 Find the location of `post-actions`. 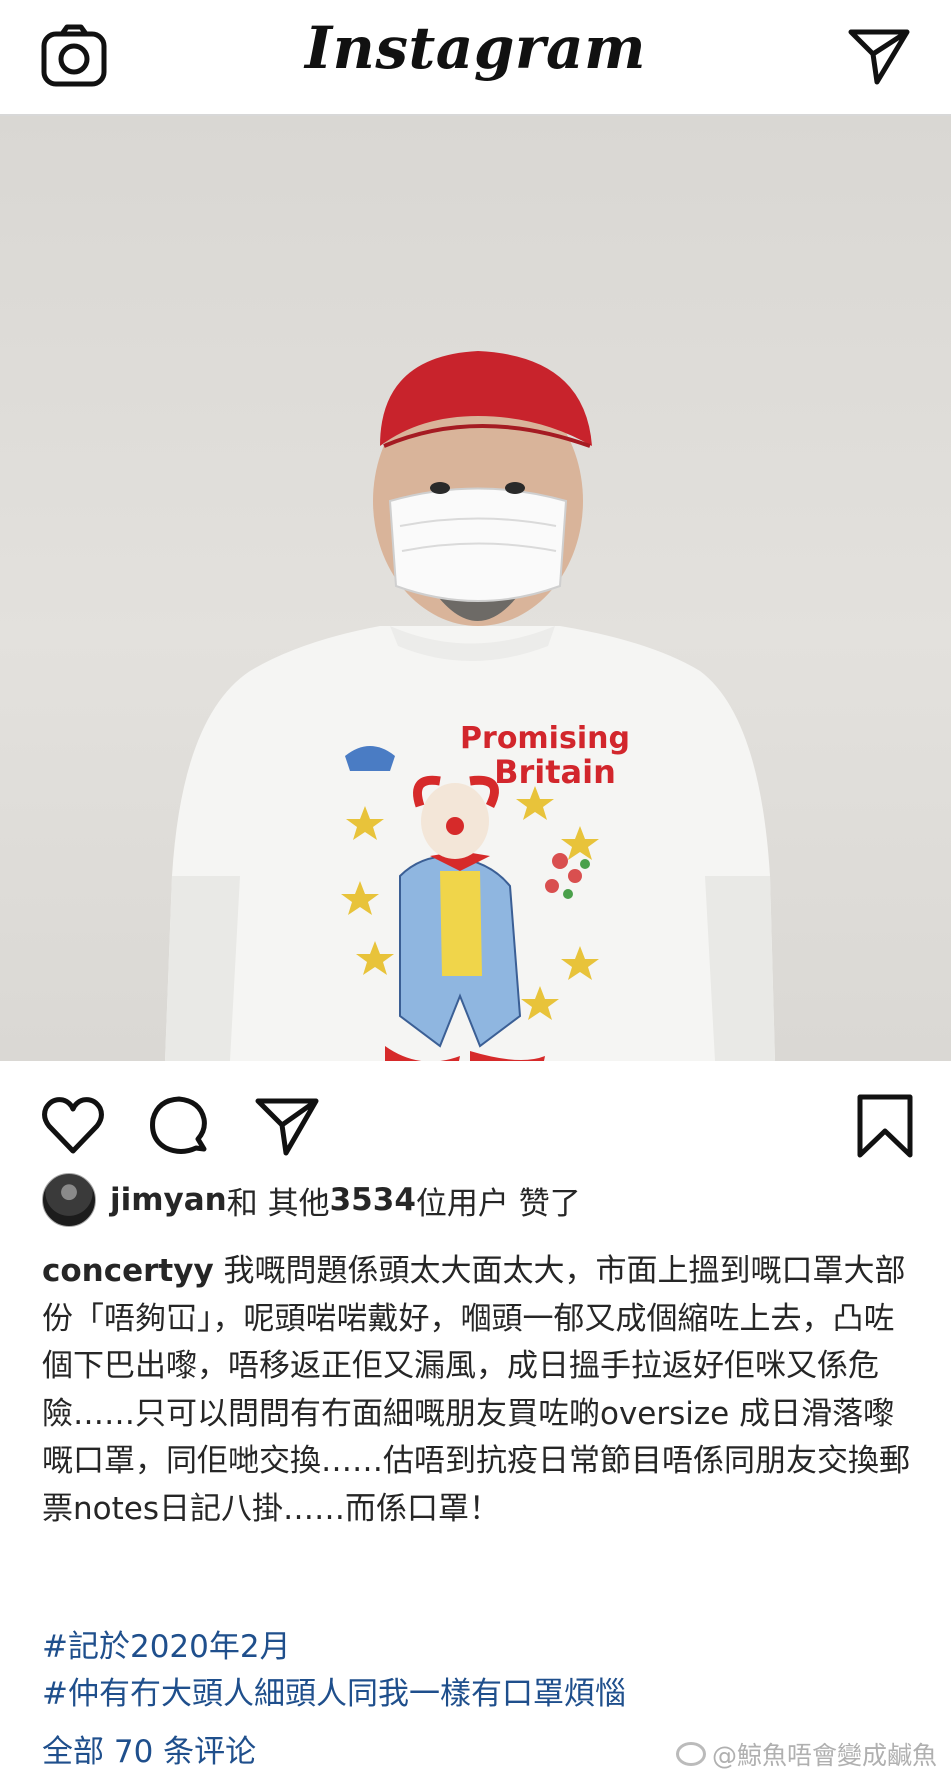

post-actions is located at coordinates (475, 1121).